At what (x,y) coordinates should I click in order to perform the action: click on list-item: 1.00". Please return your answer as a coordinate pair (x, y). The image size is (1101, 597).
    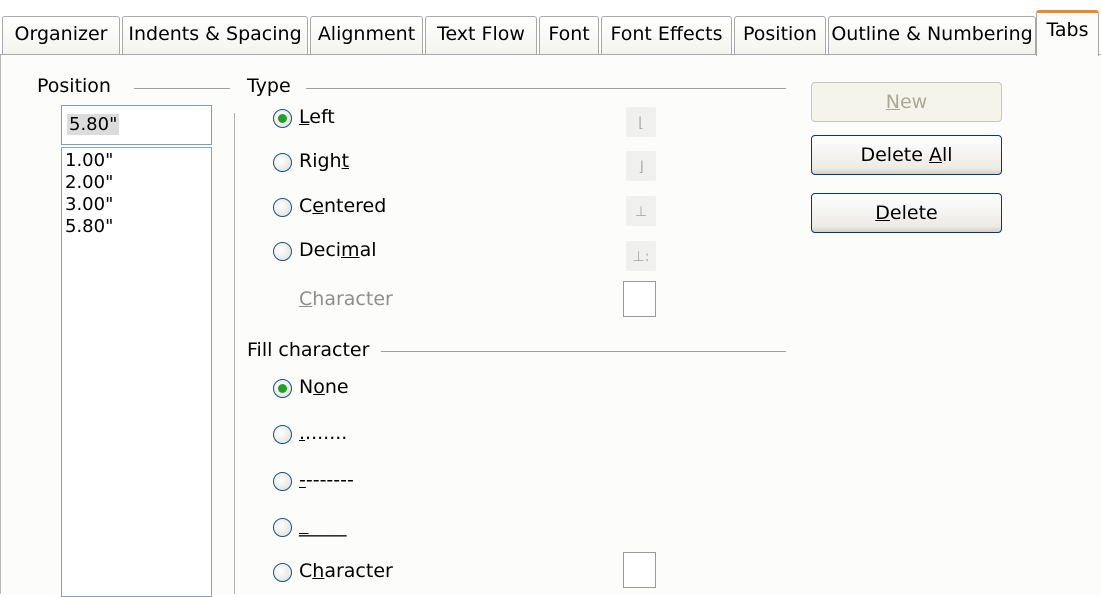
    Looking at the image, I should click on (136, 161).